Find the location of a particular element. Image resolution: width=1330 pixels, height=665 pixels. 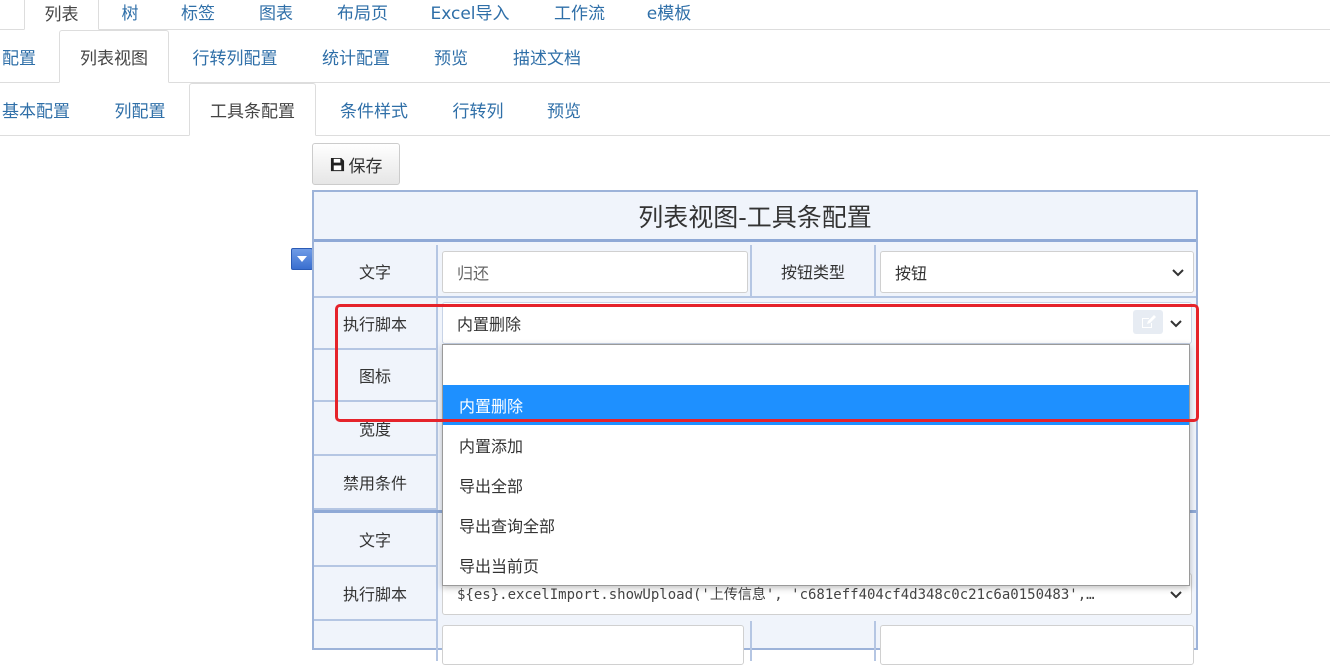

tab-tree: 树 is located at coordinates (130, 14).